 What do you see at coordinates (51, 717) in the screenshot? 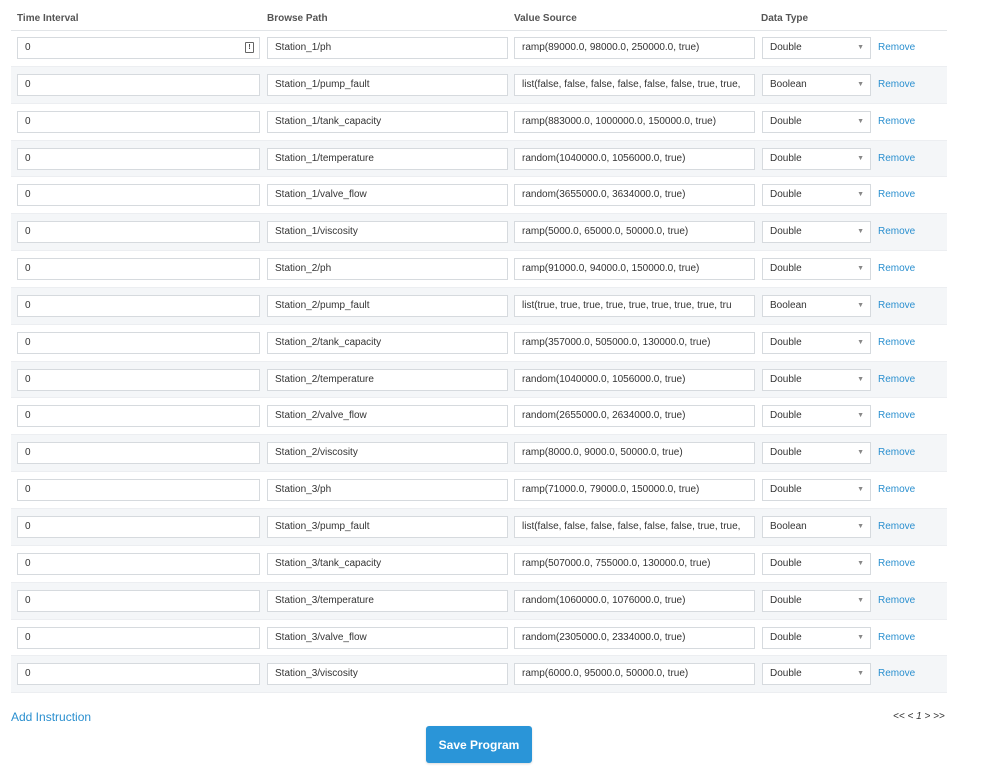
I see `add-instruction-link: Add Instruction` at bounding box center [51, 717].